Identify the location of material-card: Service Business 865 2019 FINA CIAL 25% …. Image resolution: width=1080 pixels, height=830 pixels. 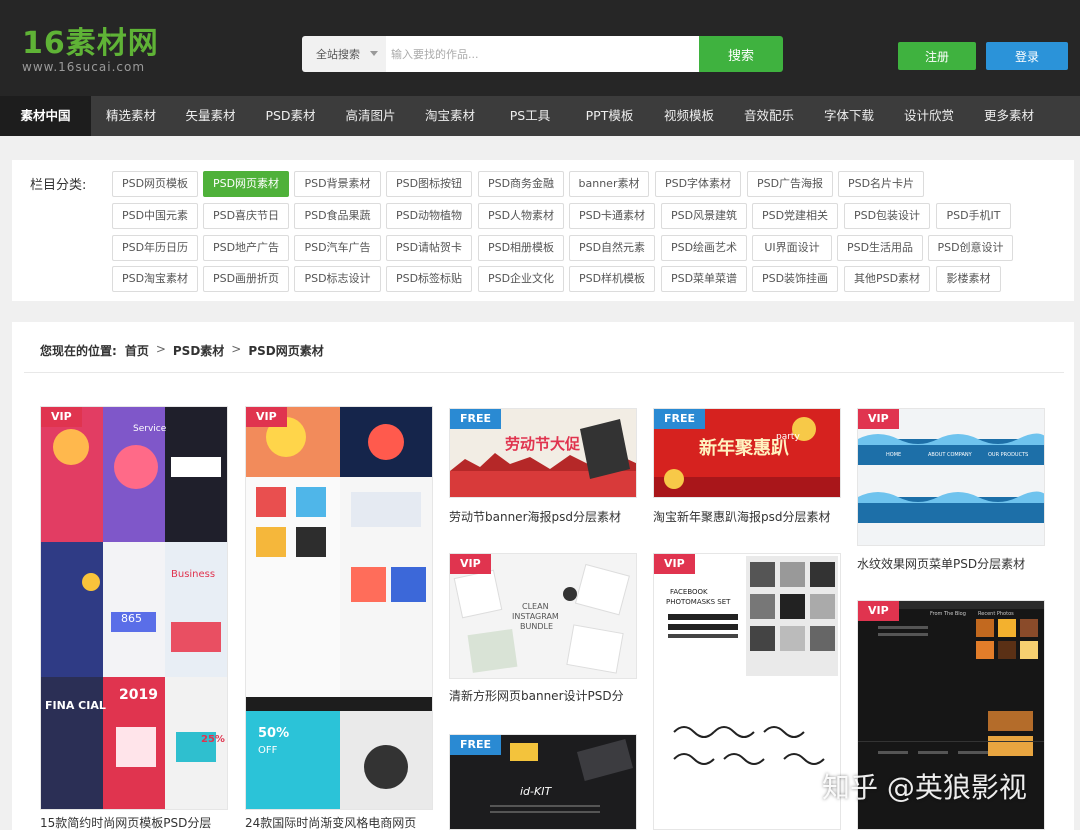
(135, 618).